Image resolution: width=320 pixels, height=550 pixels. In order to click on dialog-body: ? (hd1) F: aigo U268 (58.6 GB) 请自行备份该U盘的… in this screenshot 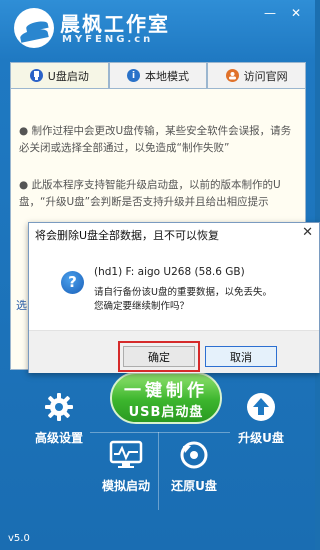, I will do `click(174, 288)`.